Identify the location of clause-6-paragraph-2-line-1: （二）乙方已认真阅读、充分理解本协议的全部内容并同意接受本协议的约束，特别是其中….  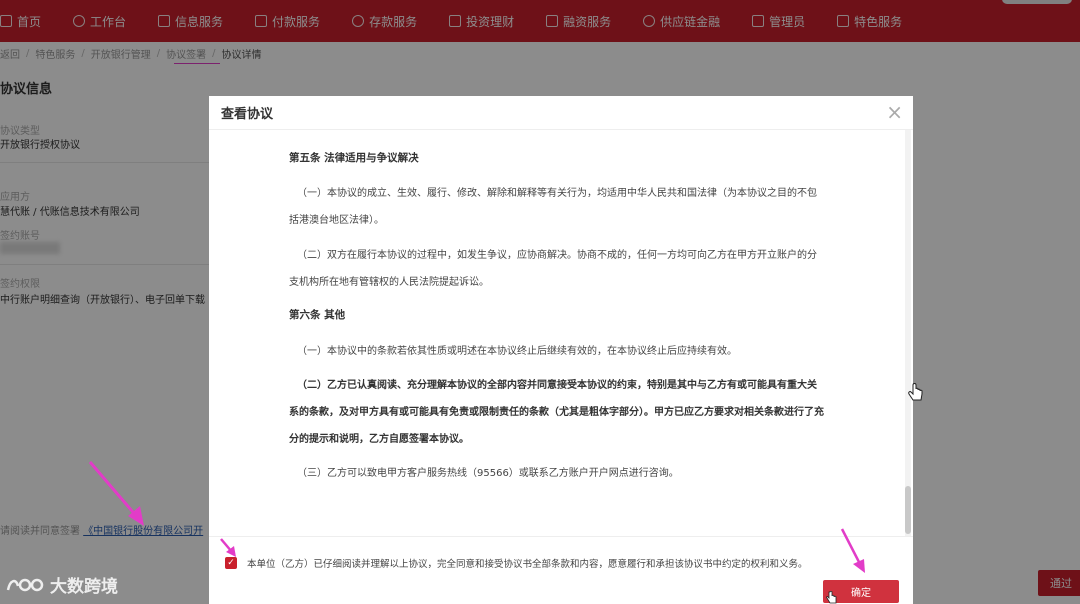
(557, 385).